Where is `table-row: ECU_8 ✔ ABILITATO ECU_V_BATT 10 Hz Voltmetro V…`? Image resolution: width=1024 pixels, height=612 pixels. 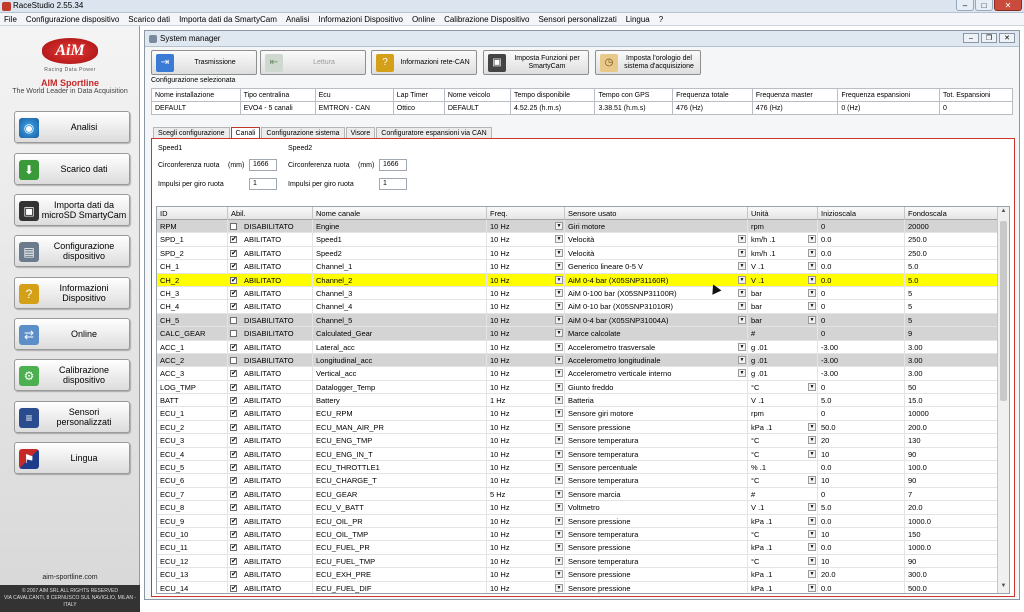 table-row: ECU_8 ✔ ABILITATO ECU_V_BATT 10 Hz Voltmetro V… is located at coordinates (577, 508).